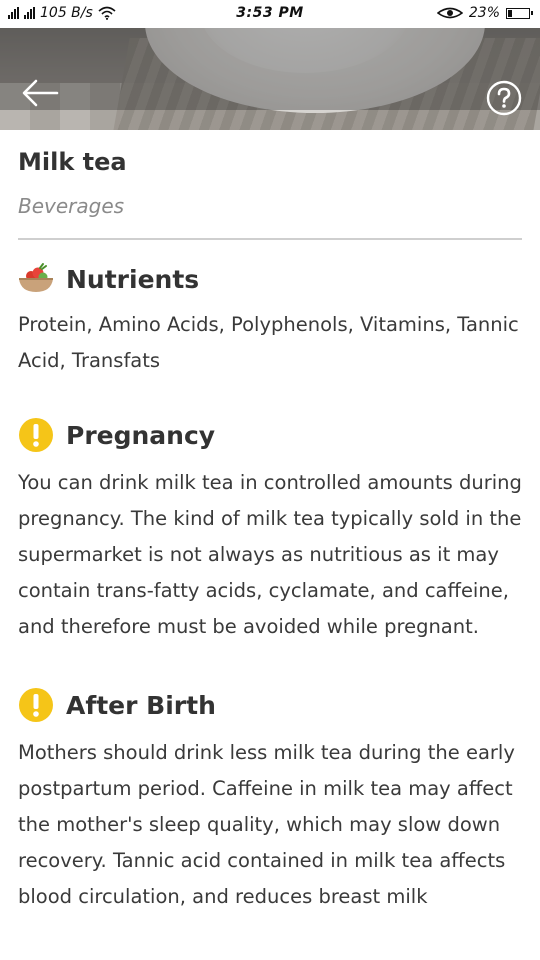  Describe the element at coordinates (510, 13) in the screenshot. I see `battery-level` at that location.